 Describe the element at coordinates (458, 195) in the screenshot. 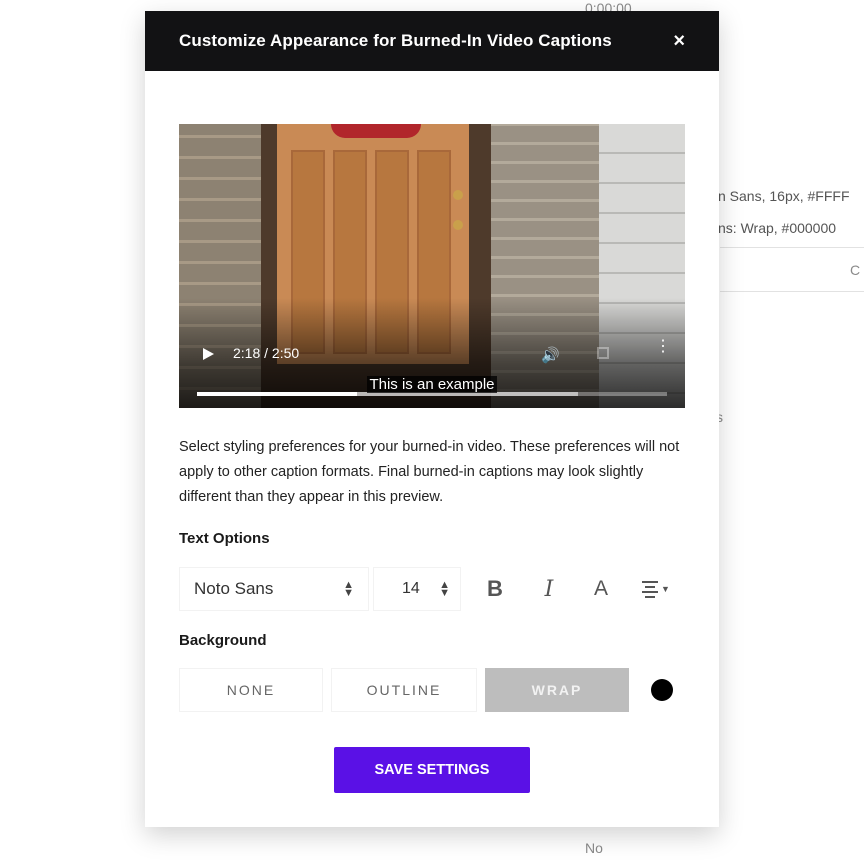

I see `door-knob` at that location.